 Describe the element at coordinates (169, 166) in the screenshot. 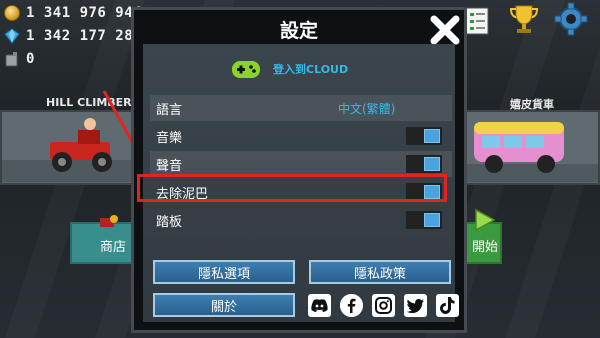

I see `sound-label: 聲音` at that location.